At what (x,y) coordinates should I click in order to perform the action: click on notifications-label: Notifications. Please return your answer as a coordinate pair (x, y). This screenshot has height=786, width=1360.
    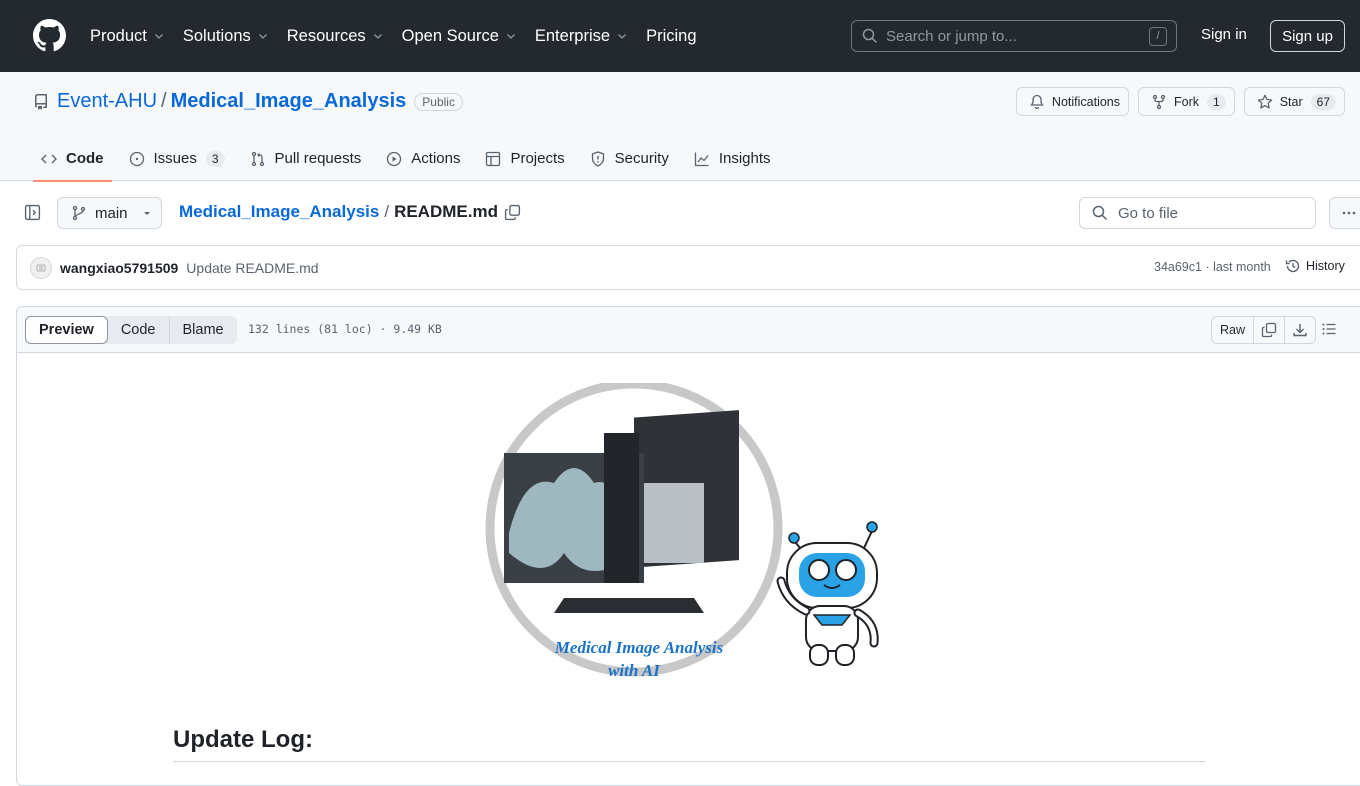
    Looking at the image, I should click on (1086, 101).